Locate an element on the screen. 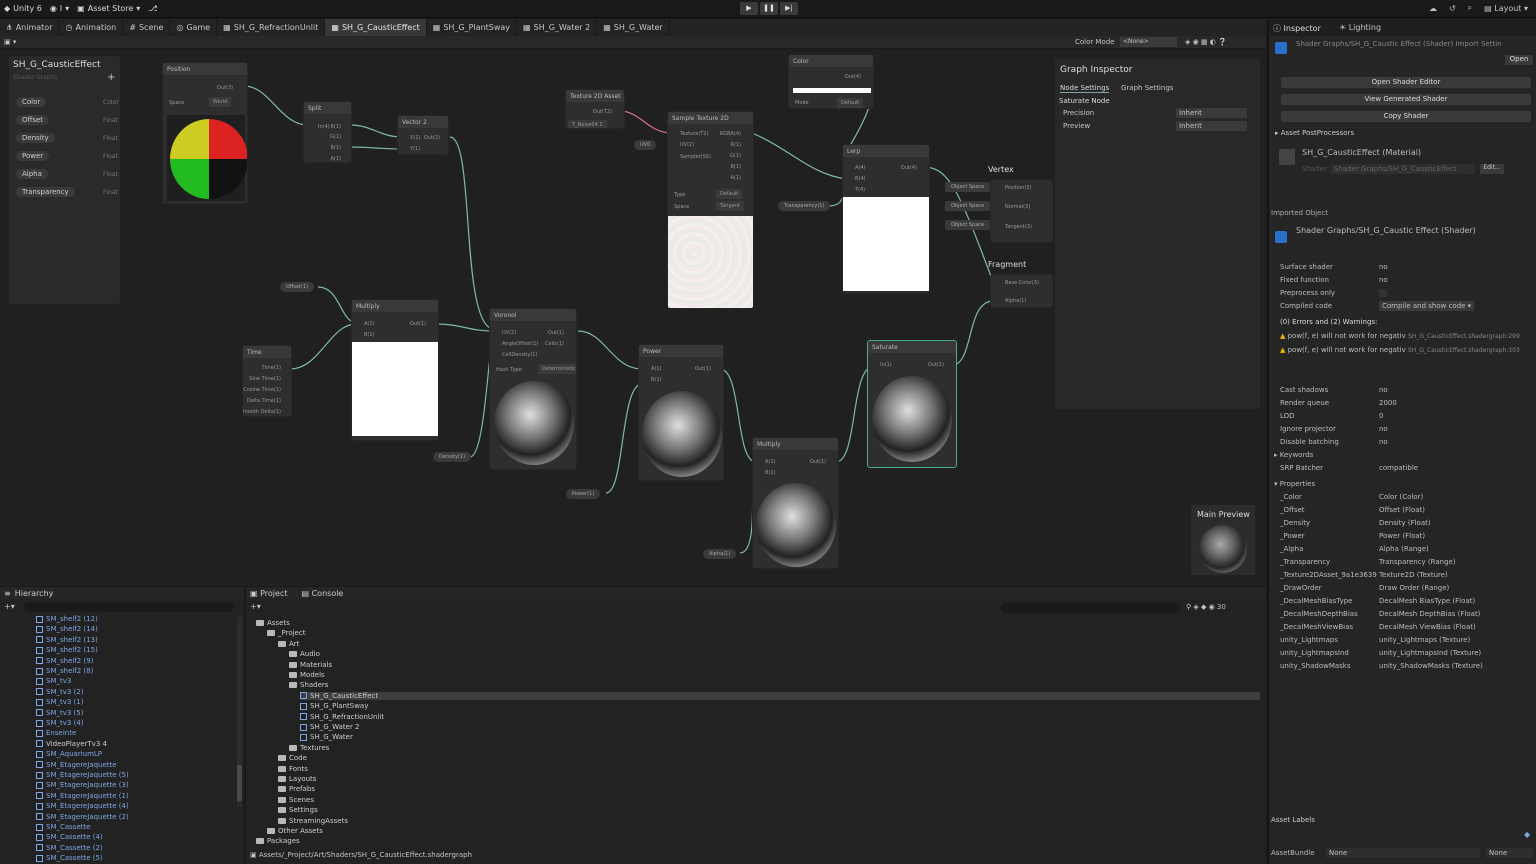 Image resolution: width=1536 pixels, height=864 pixels. node-port: RGBA(4) is located at coordinates (730, 134).